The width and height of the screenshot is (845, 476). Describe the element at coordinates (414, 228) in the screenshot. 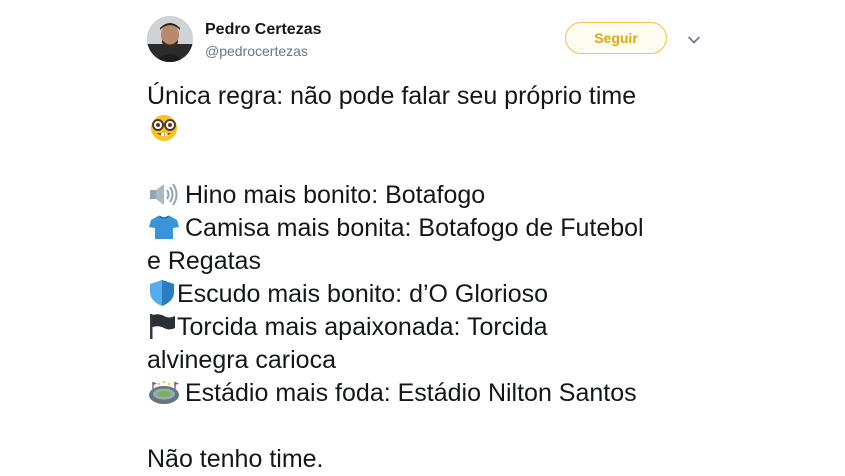

I see `camisa-text: Camisa mais bonita: Botafogo de Futebol` at that location.